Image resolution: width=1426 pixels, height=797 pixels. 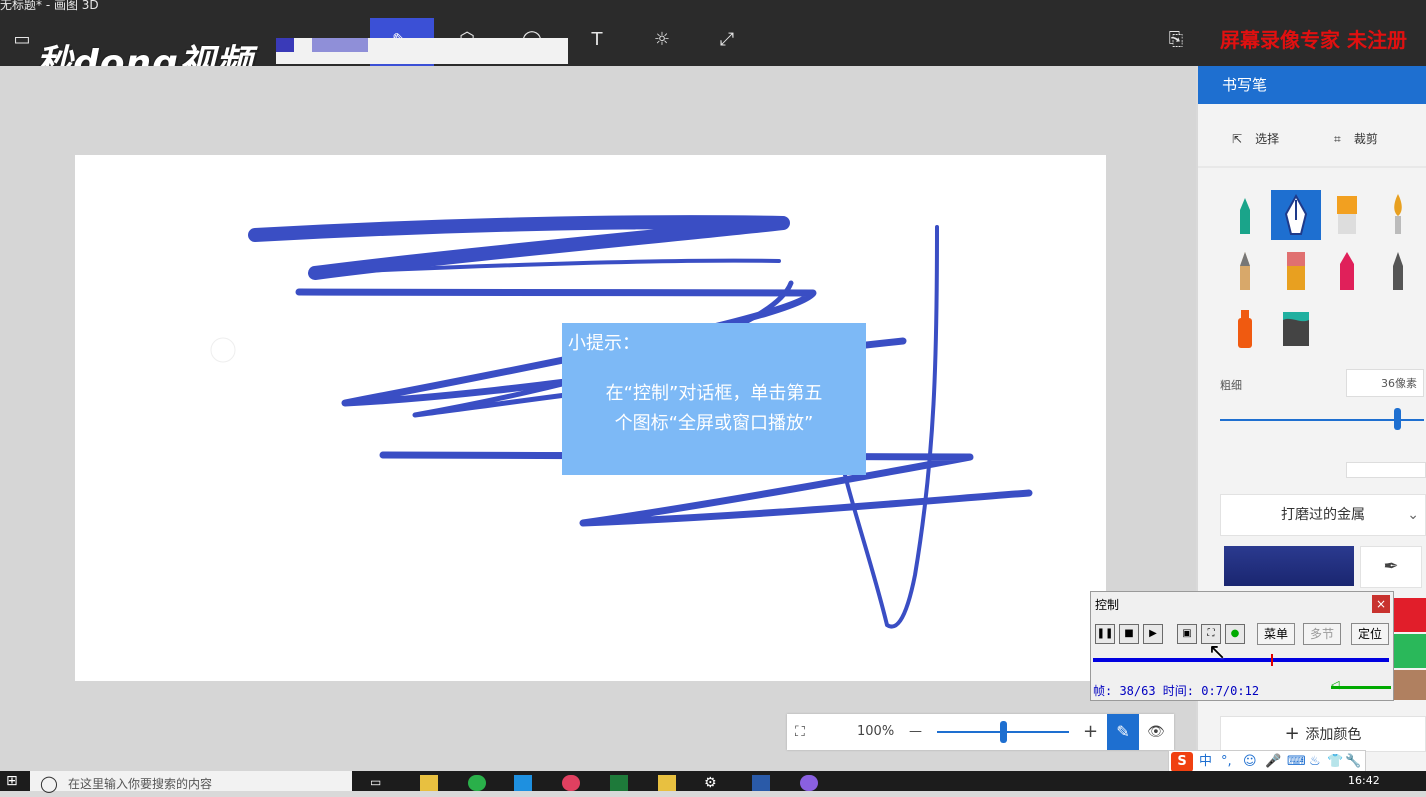 What do you see at coordinates (1105, 634) in the screenshot?
I see `pause-icon: ❚❚` at bounding box center [1105, 634].